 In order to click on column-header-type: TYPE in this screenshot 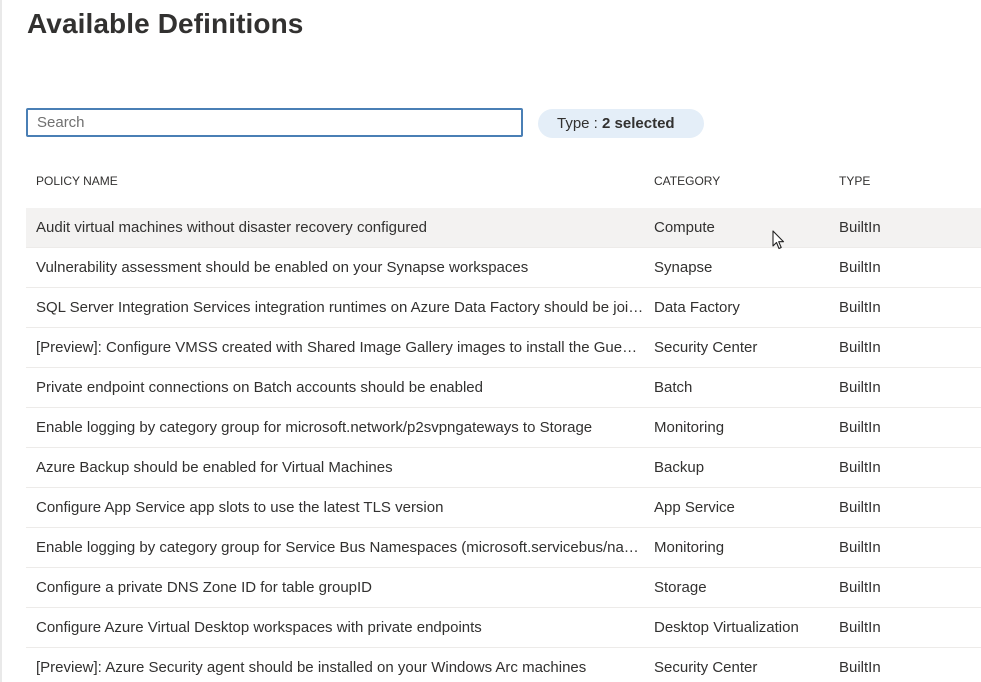, I will do `click(854, 181)`.